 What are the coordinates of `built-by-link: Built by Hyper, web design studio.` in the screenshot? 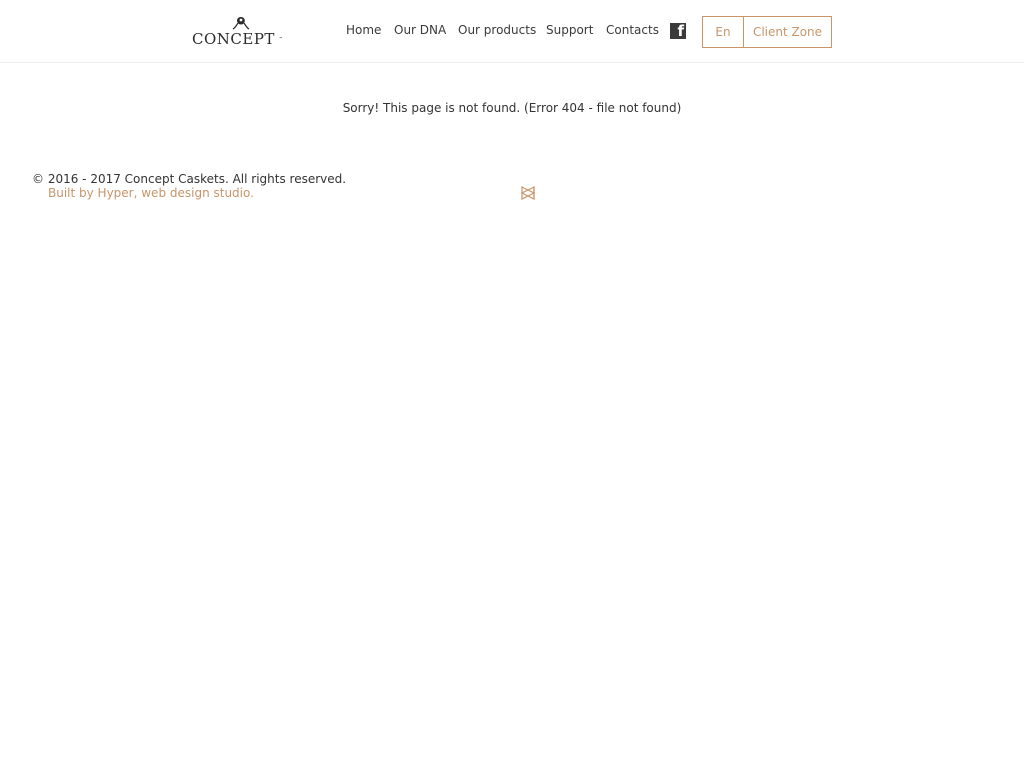 It's located at (151, 193).